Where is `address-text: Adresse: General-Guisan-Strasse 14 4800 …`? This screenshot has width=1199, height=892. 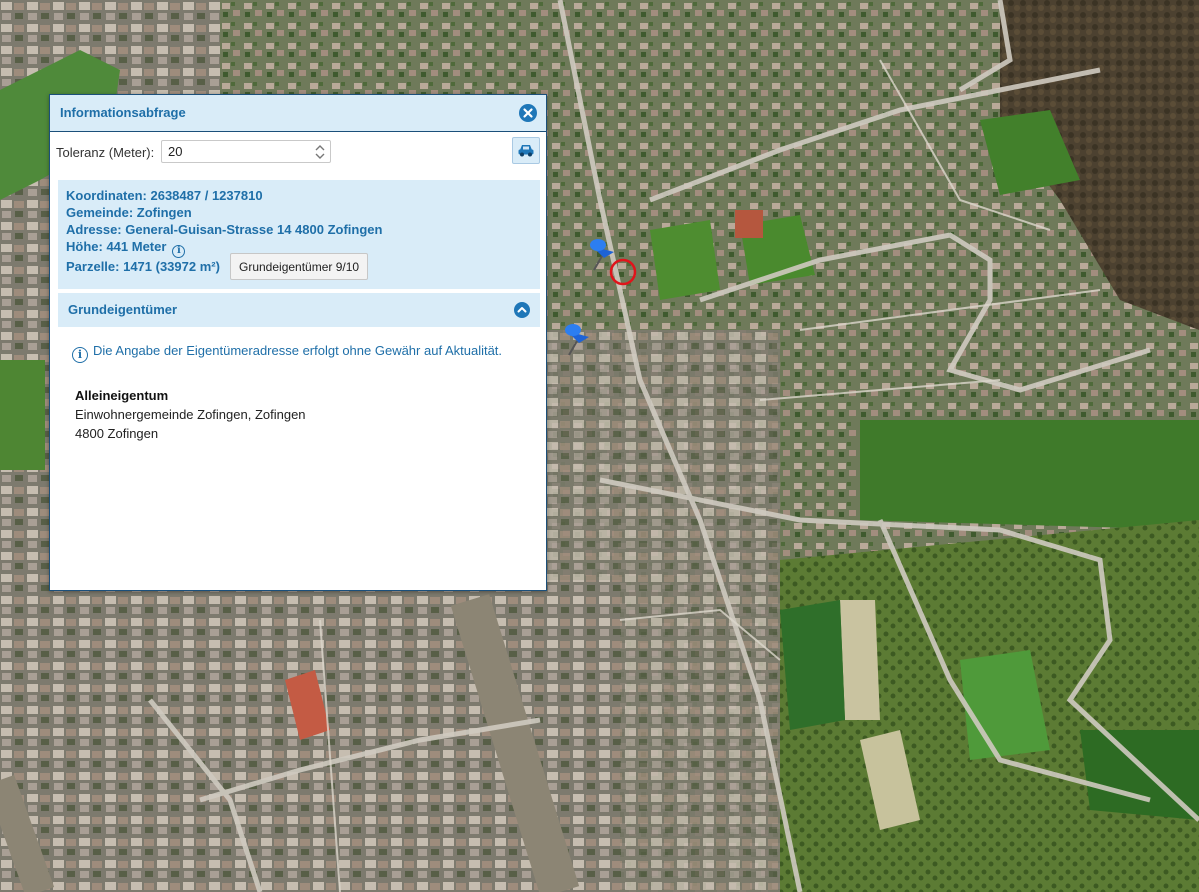
address-text: Adresse: General-Guisan-Strasse 14 4800 … is located at coordinates (224, 229).